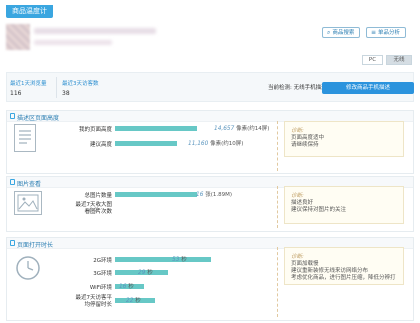  Describe the element at coordinates (29, 11) in the screenshot. I see `page-title: 商品温度计` at that location.